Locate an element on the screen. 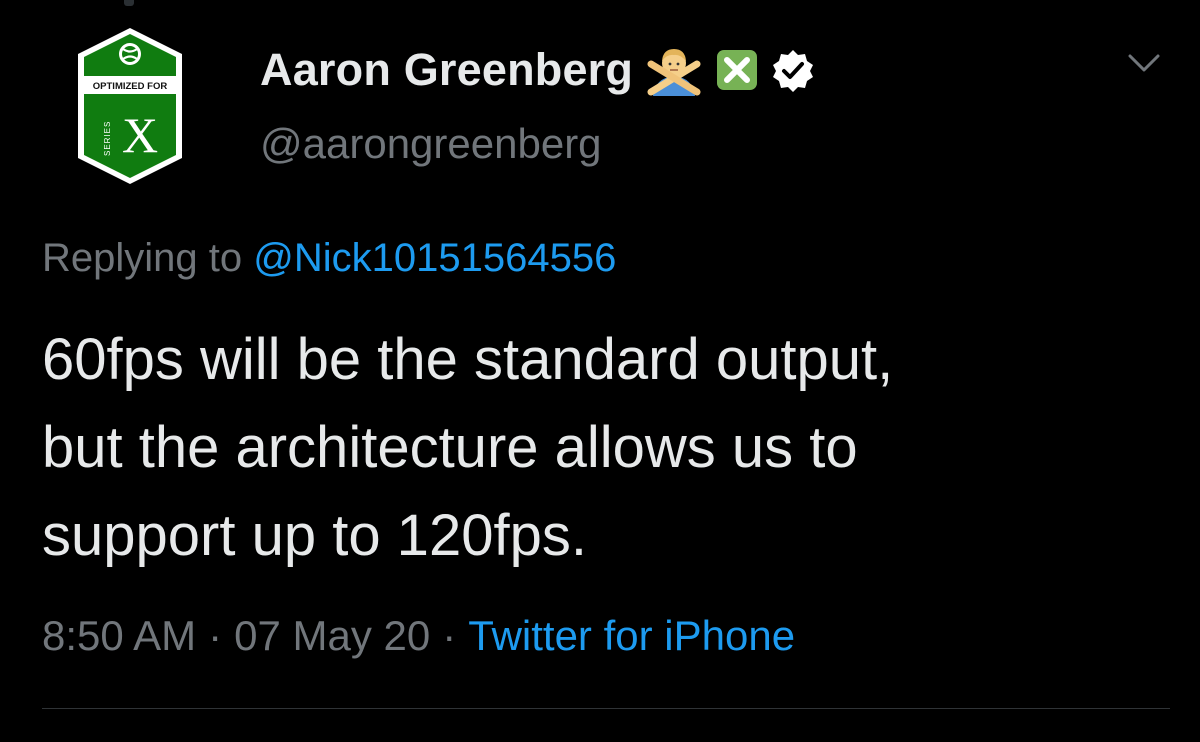 The image size is (1200, 742). reply-target-link: @Nick10151564556 is located at coordinates (434, 258).